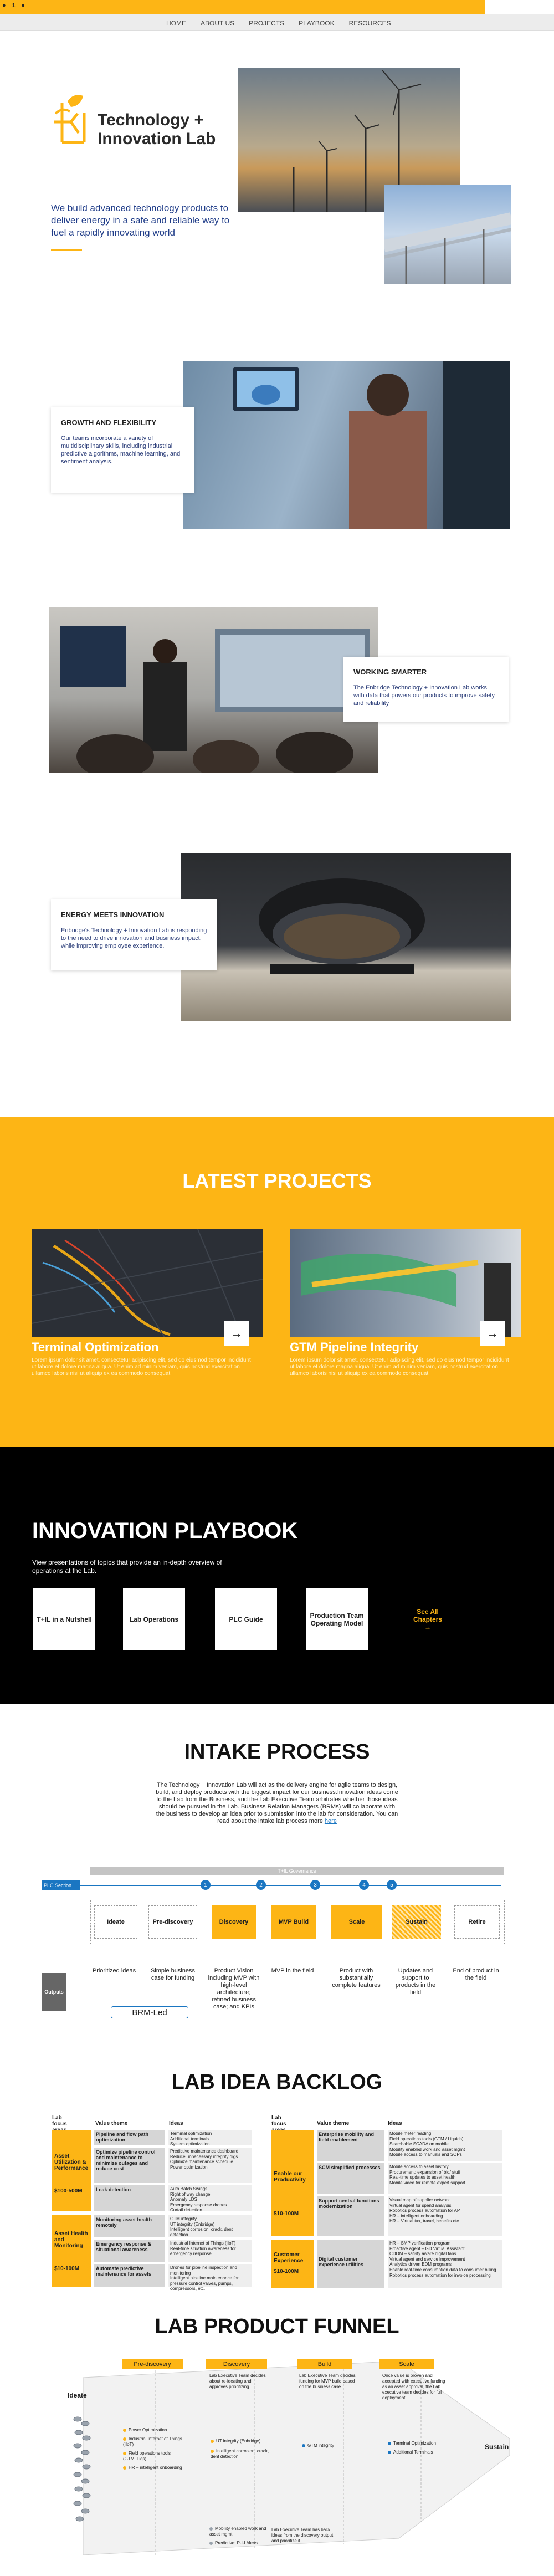 Image resolution: width=554 pixels, height=2576 pixels. Describe the element at coordinates (246, 1619) in the screenshot. I see `playbook-tile: PLC Guide` at that location.